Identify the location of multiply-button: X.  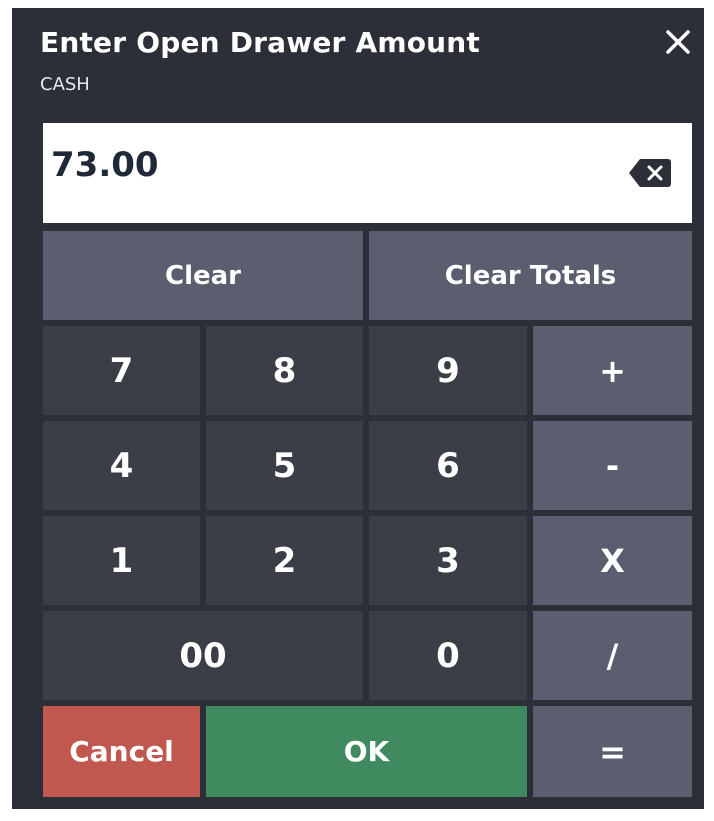
(612, 560).